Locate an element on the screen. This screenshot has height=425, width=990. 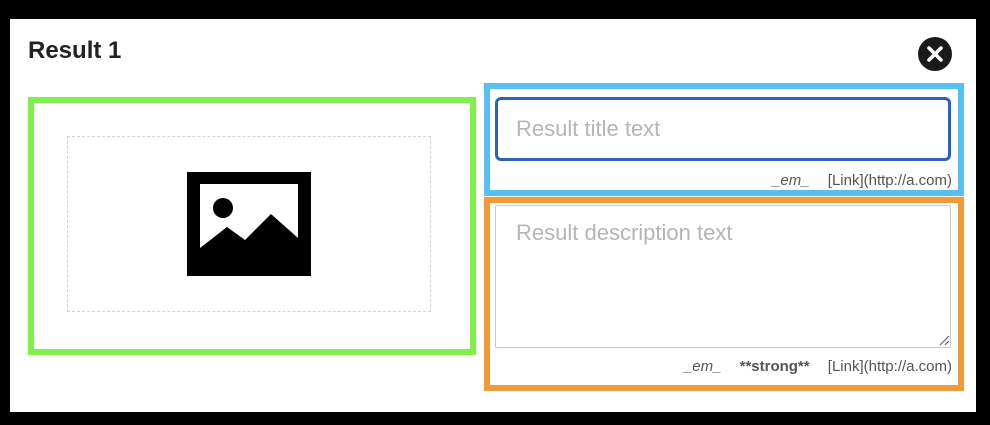
close-icon is located at coordinates (935, 54).